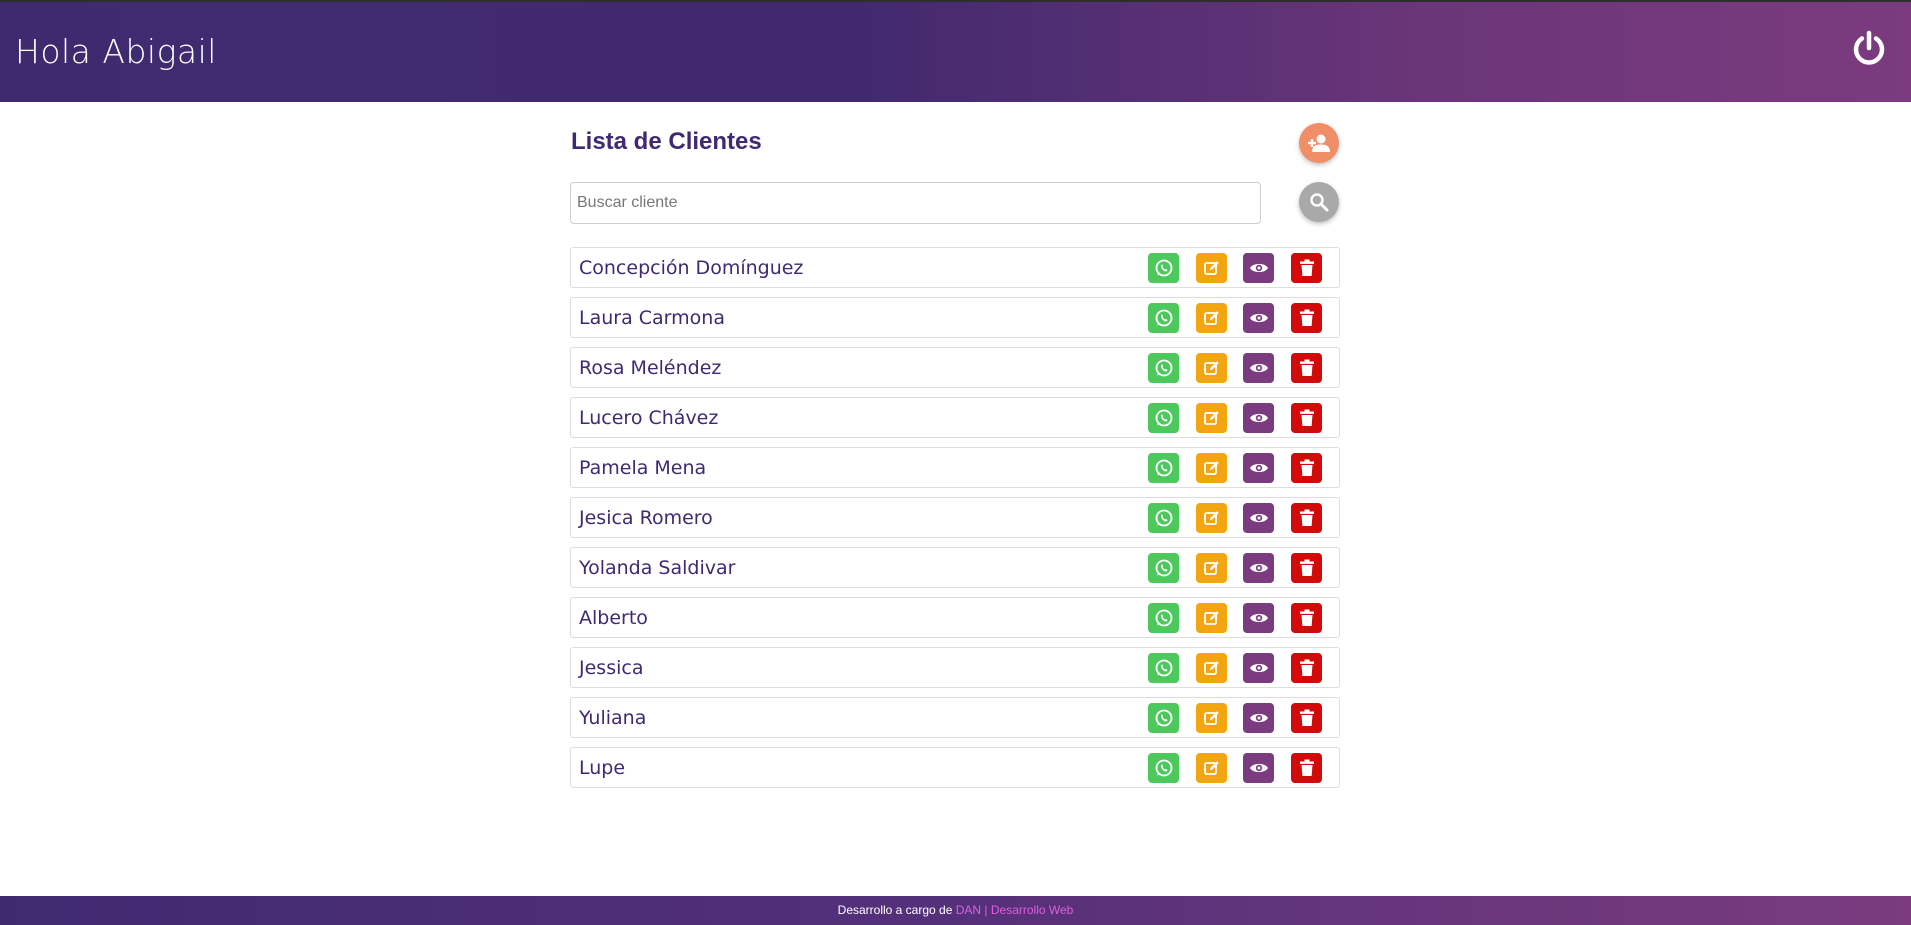  I want to click on add-user-icon, so click(1319, 143).